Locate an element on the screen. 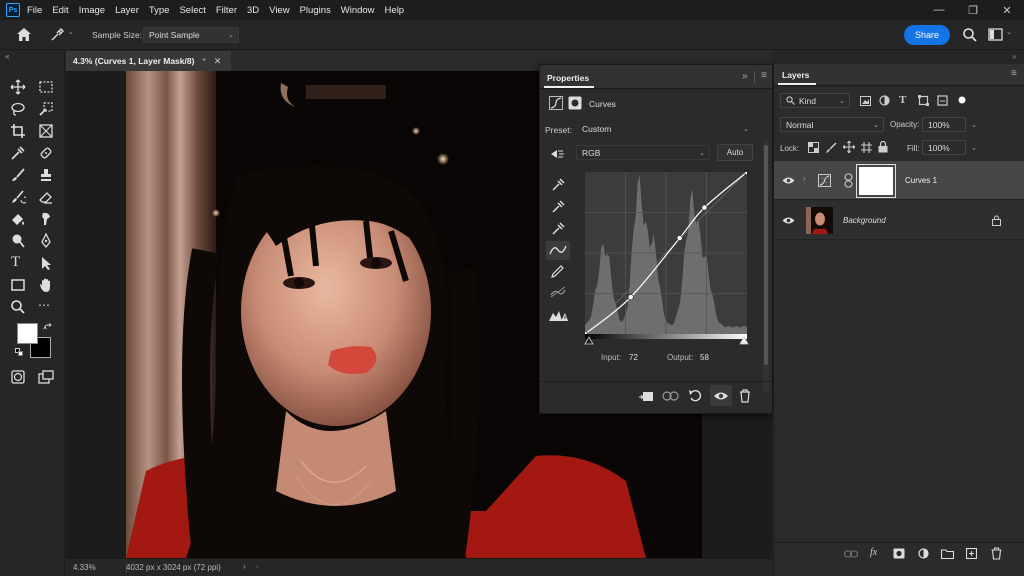 The height and width of the screenshot is (576, 1024). background-layer-thumbnail is located at coordinates (819, 220).